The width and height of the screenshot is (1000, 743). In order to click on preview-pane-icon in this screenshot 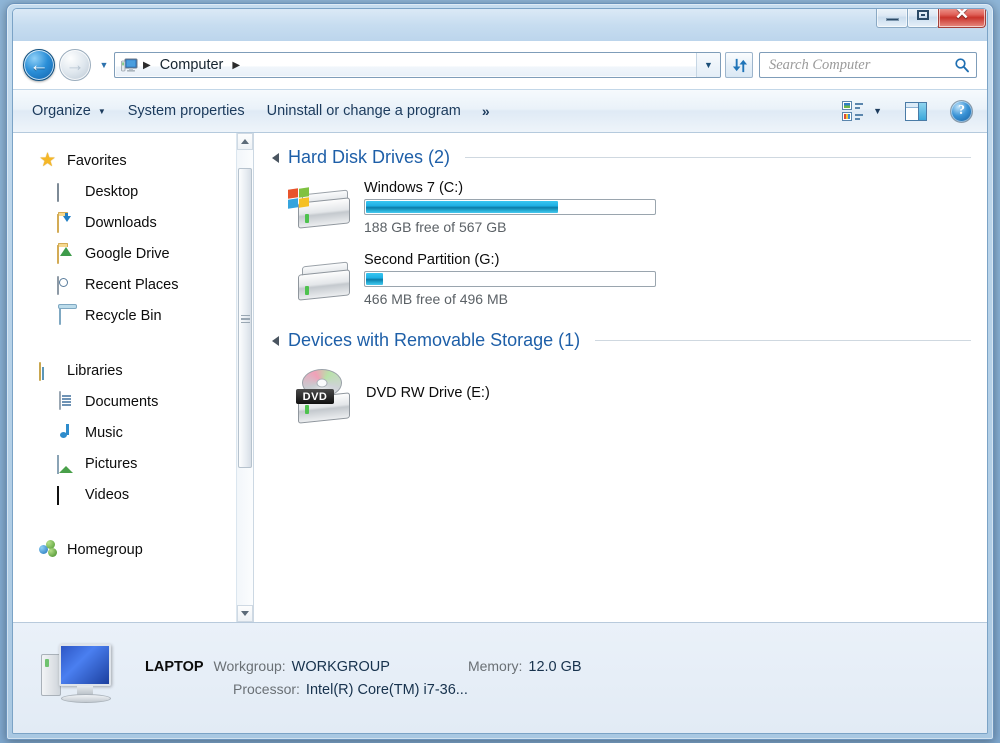, I will do `click(916, 111)`.